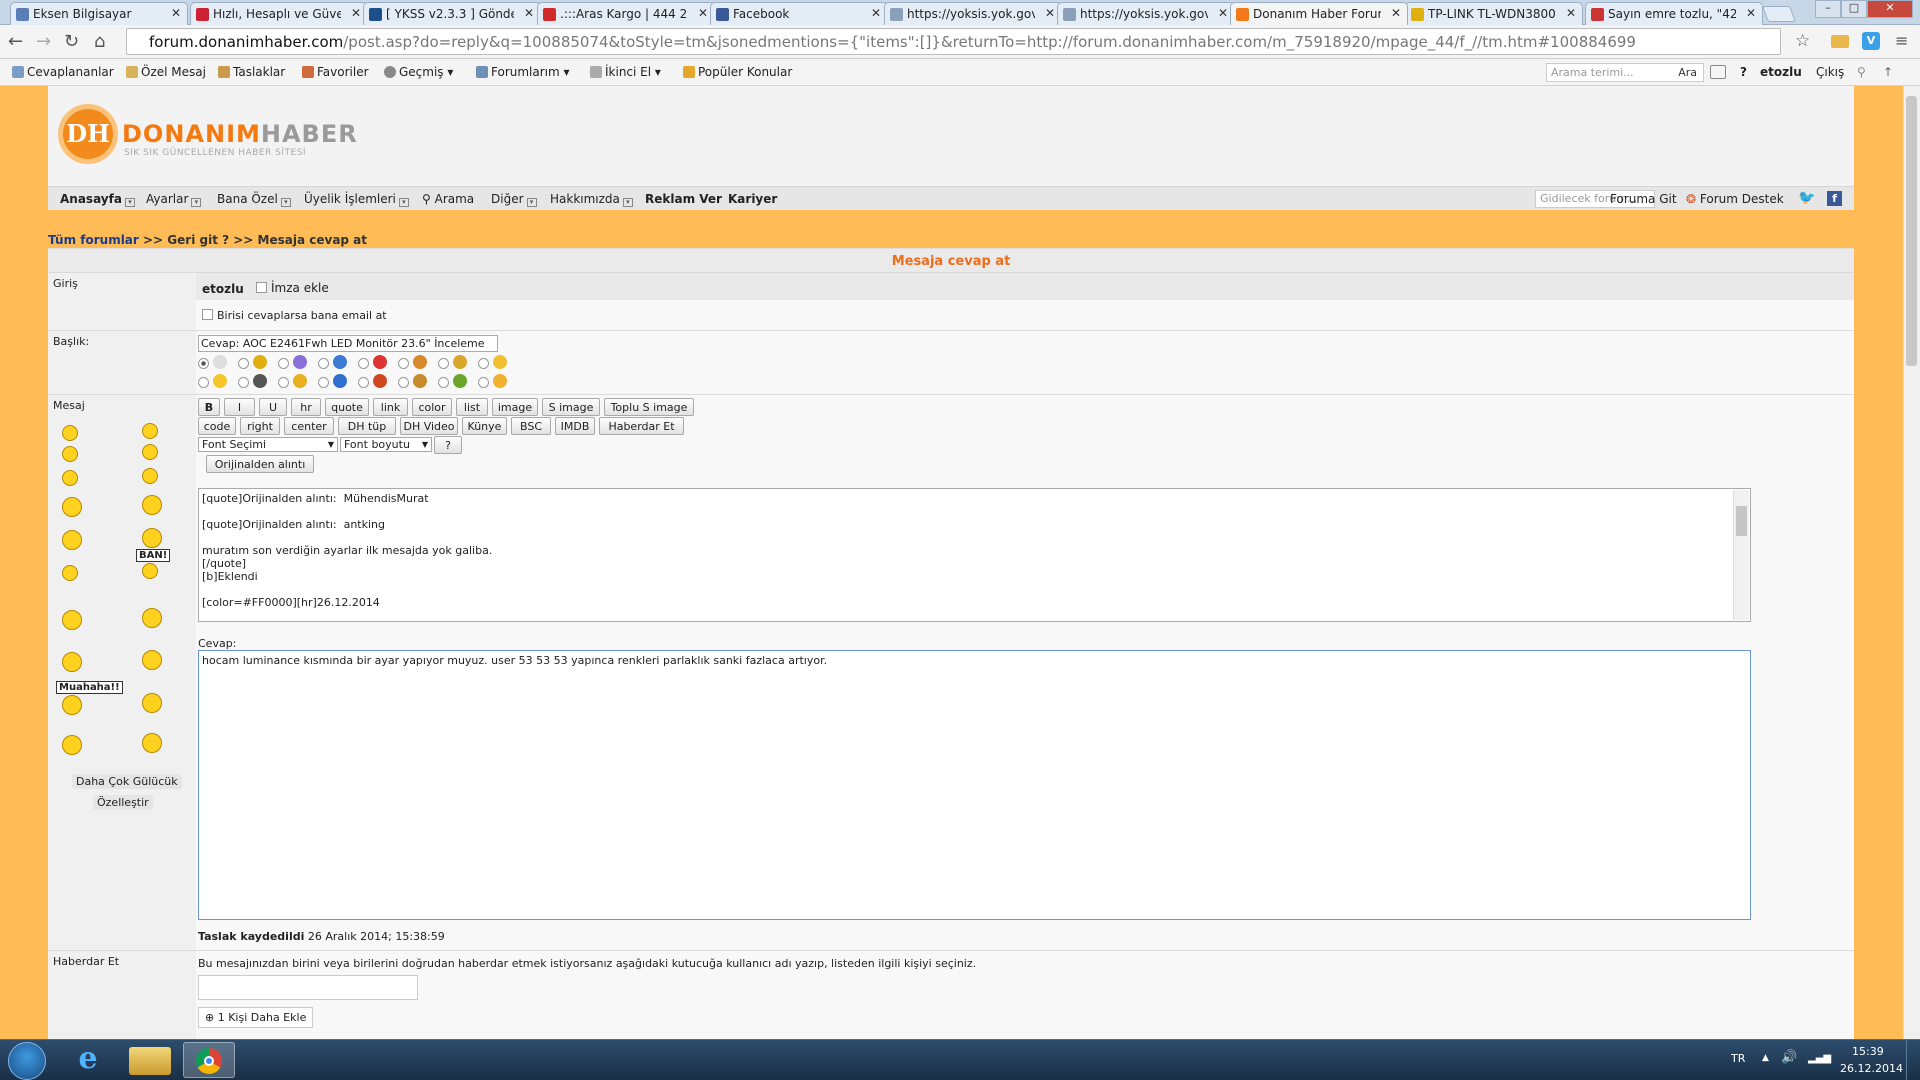  What do you see at coordinates (150, 571) in the screenshot?
I see `ban-sign-smiley-icon` at bounding box center [150, 571].